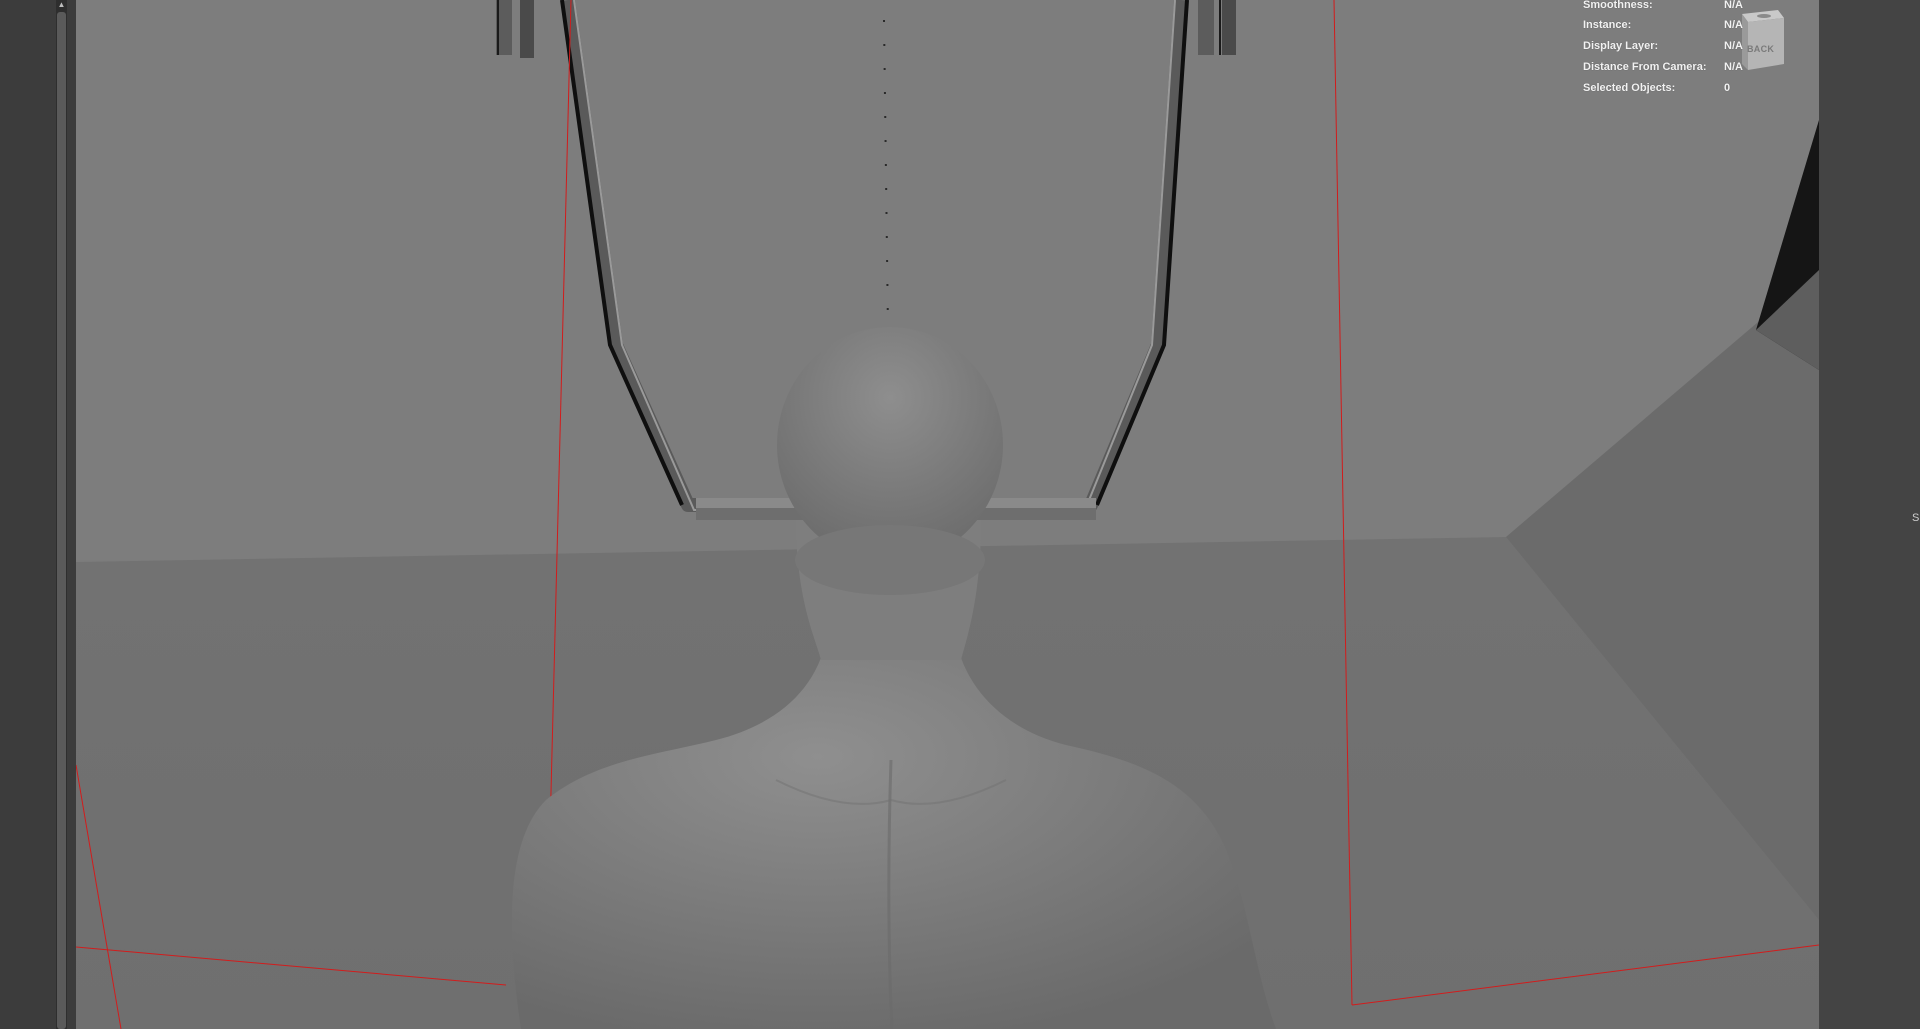  What do you see at coordinates (1206, 27) in the screenshot?
I see `post-right` at bounding box center [1206, 27].